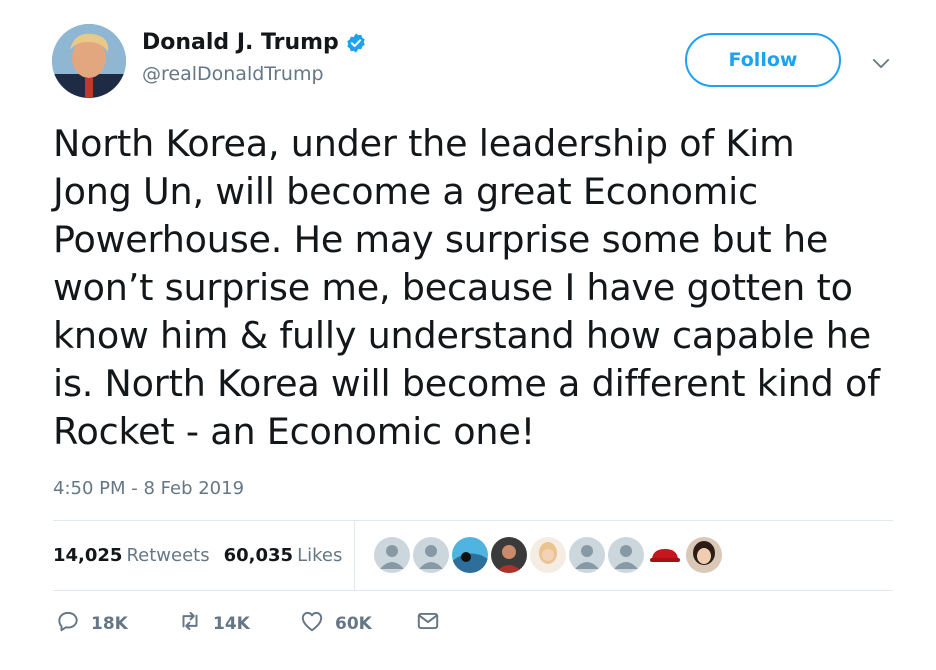 The height and width of the screenshot is (670, 936). I want to click on tweet-header: Donald J. Trump @realDonaldTrump Follow, so click(477, 64).